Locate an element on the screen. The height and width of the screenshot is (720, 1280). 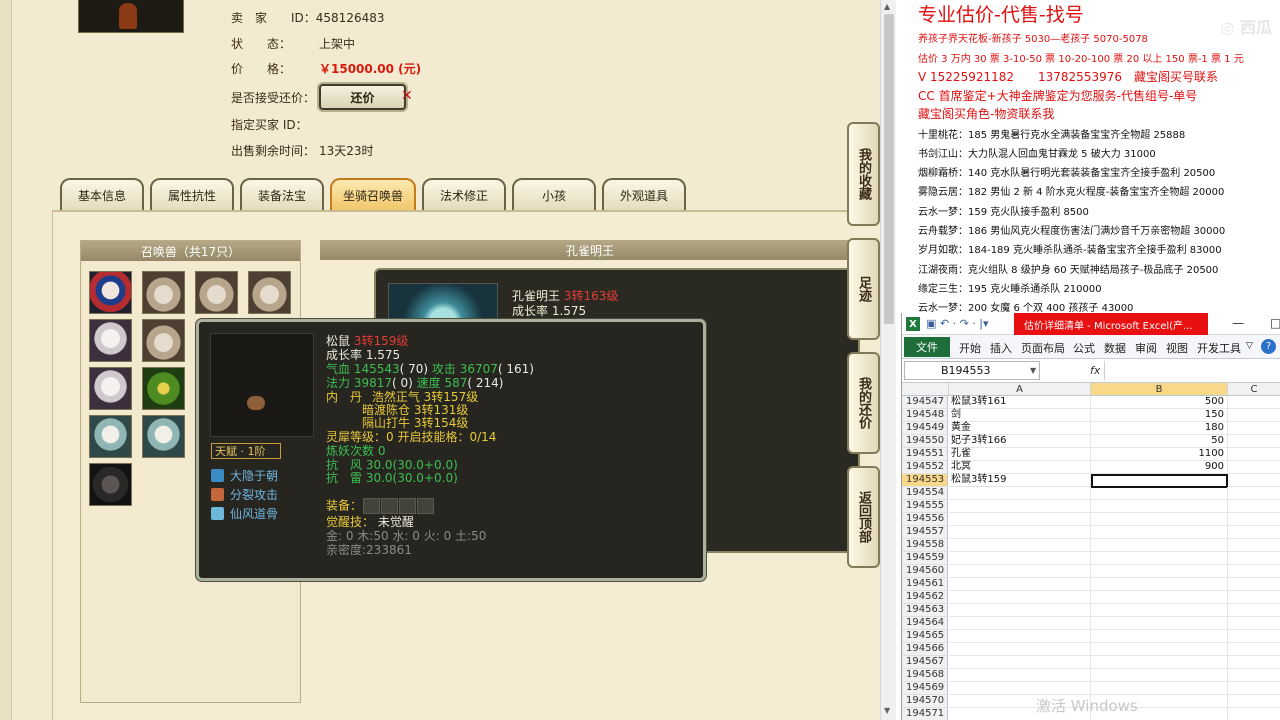
my-favorites-button: 我的收藏 is located at coordinates (863, 174).